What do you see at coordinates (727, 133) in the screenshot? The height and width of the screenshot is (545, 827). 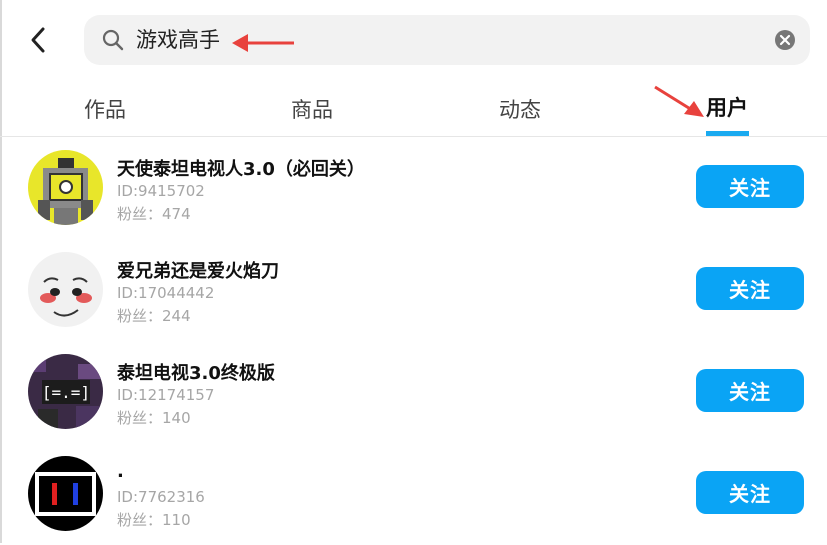 I see `active-tab-indicator` at bounding box center [727, 133].